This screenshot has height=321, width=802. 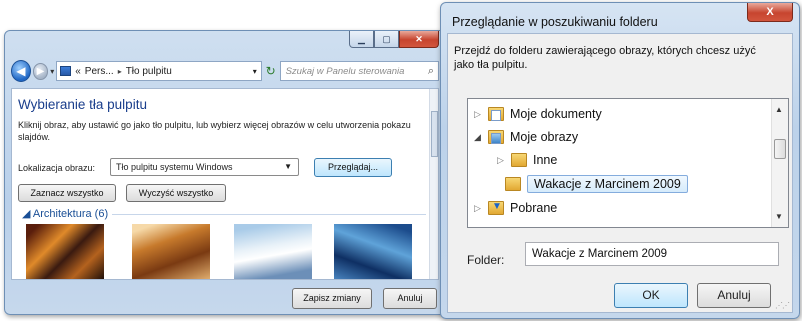 What do you see at coordinates (57, 168) in the screenshot?
I see `location-label: Lokalizacja obrazu:` at bounding box center [57, 168].